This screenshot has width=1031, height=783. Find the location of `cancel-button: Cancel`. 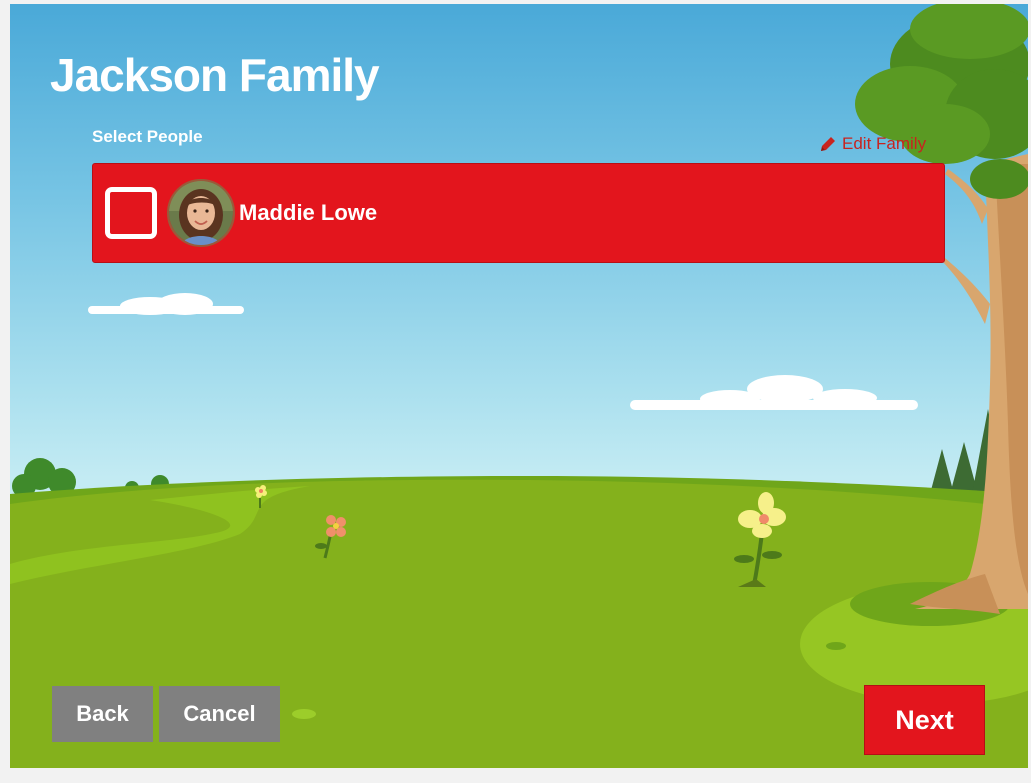

cancel-button: Cancel is located at coordinates (219, 714).